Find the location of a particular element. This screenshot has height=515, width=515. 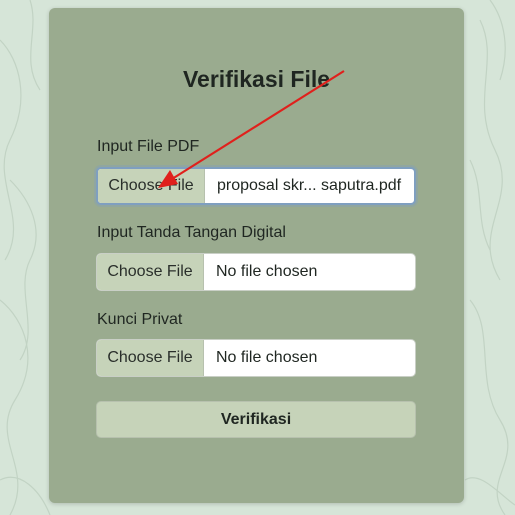

signature-file-label: Input Tanda Tangan Digital is located at coordinates (191, 232).